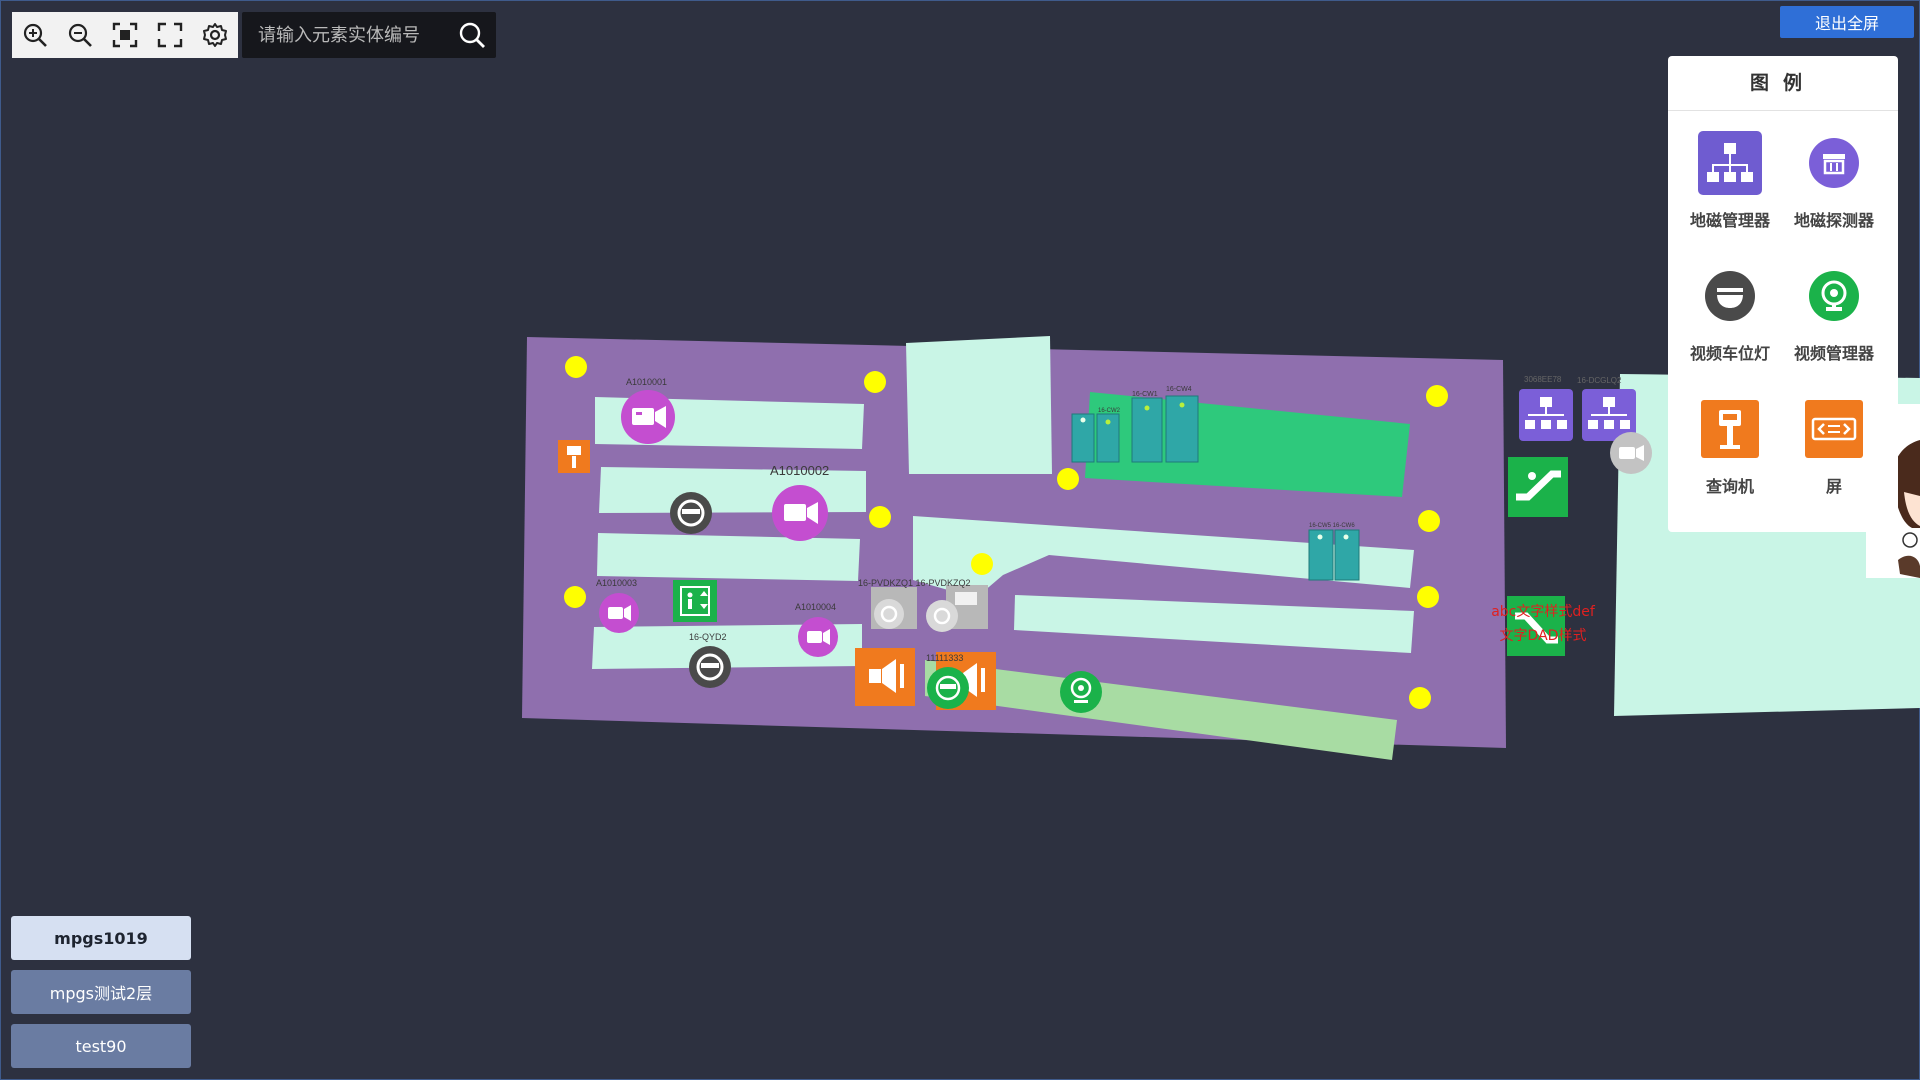 This screenshot has width=1920, height=1080. What do you see at coordinates (1538, 487) in the screenshot?
I see `escalator-icon` at bounding box center [1538, 487].